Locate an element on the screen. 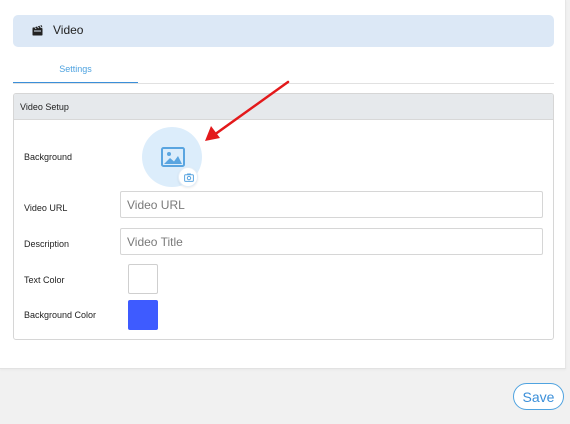 The image size is (570, 424). widget-title: Video is located at coordinates (68, 30).